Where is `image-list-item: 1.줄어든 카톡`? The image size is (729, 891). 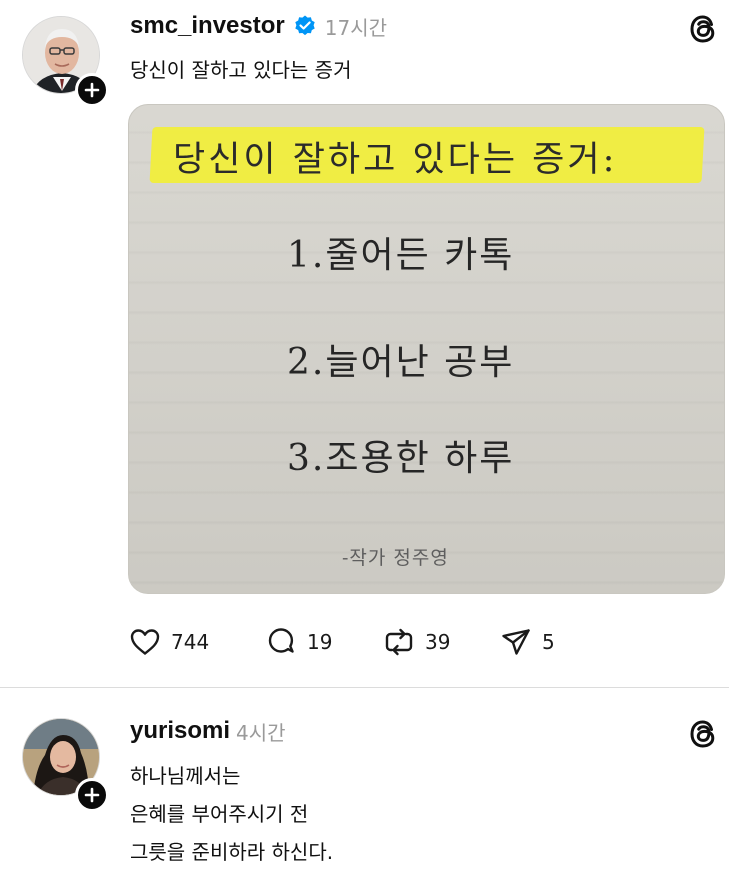 image-list-item: 1.줄어든 카톡 is located at coordinates (401, 255).